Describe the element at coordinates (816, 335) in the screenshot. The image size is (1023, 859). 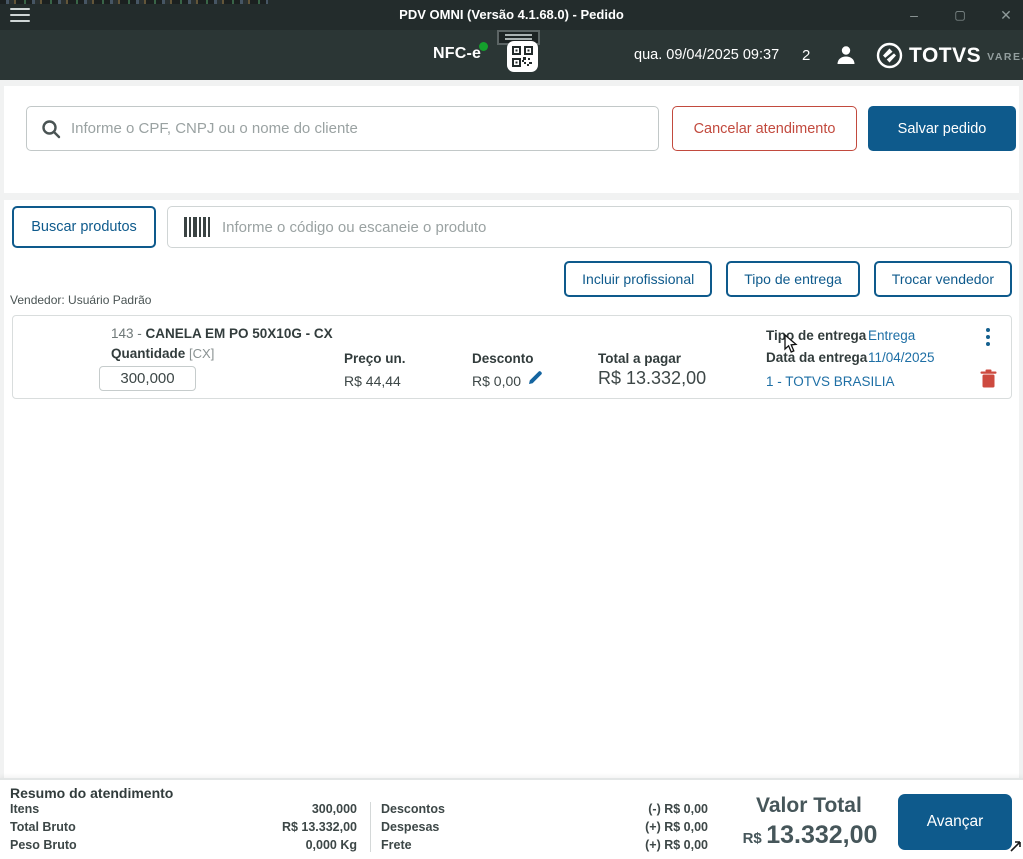
I see `delivery-type-label: Tipo de entrega` at that location.